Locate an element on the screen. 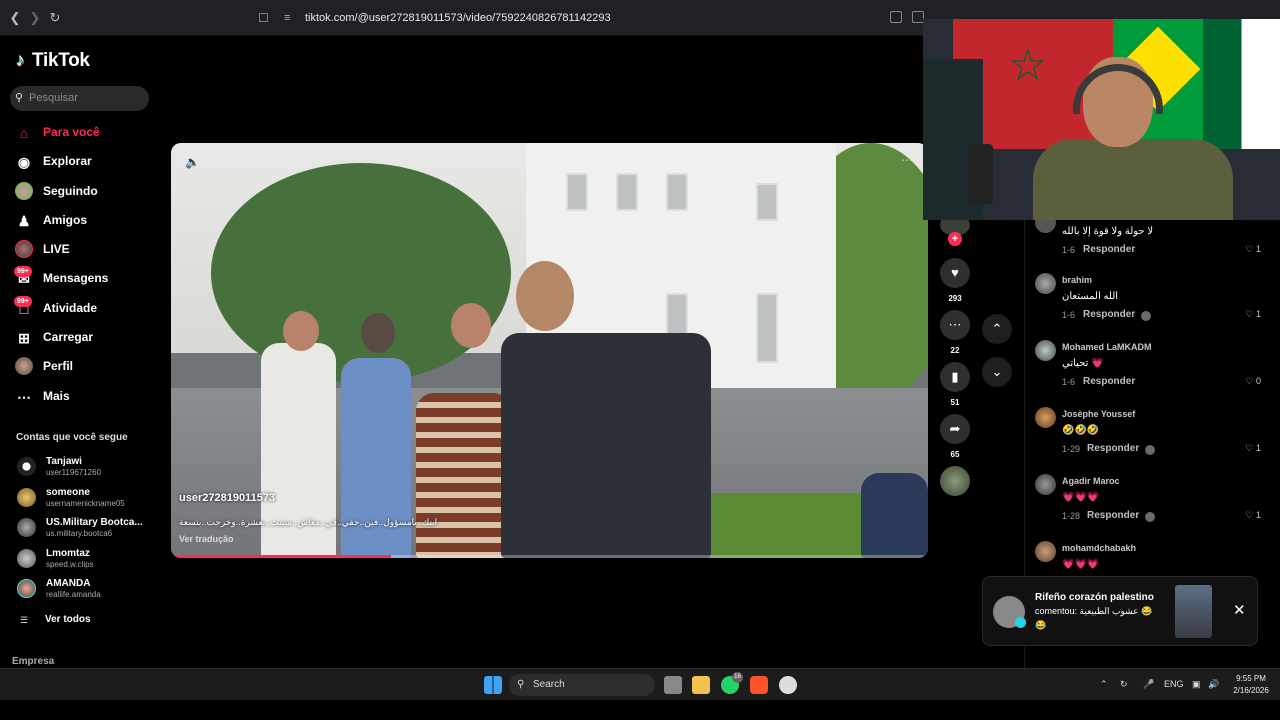 The image size is (1280, 720). video-progress-fill is located at coordinates (281, 556).